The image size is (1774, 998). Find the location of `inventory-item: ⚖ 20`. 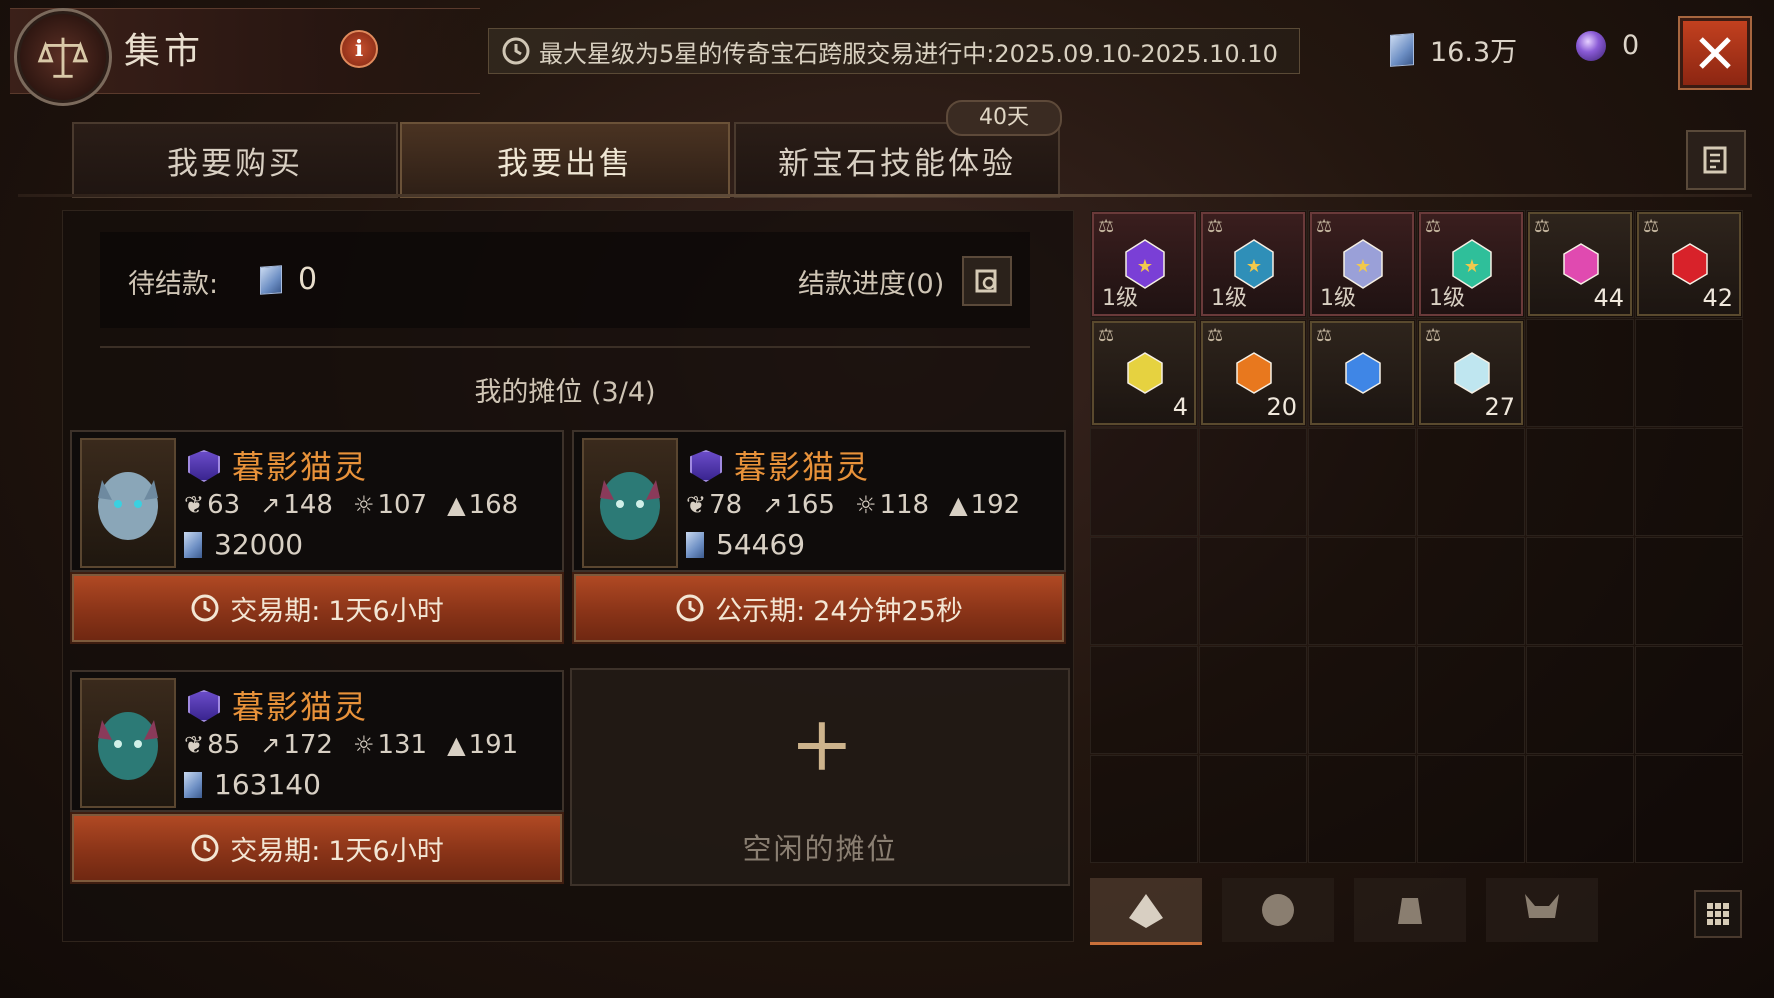

inventory-item: ⚖ 20 is located at coordinates (1253, 373).